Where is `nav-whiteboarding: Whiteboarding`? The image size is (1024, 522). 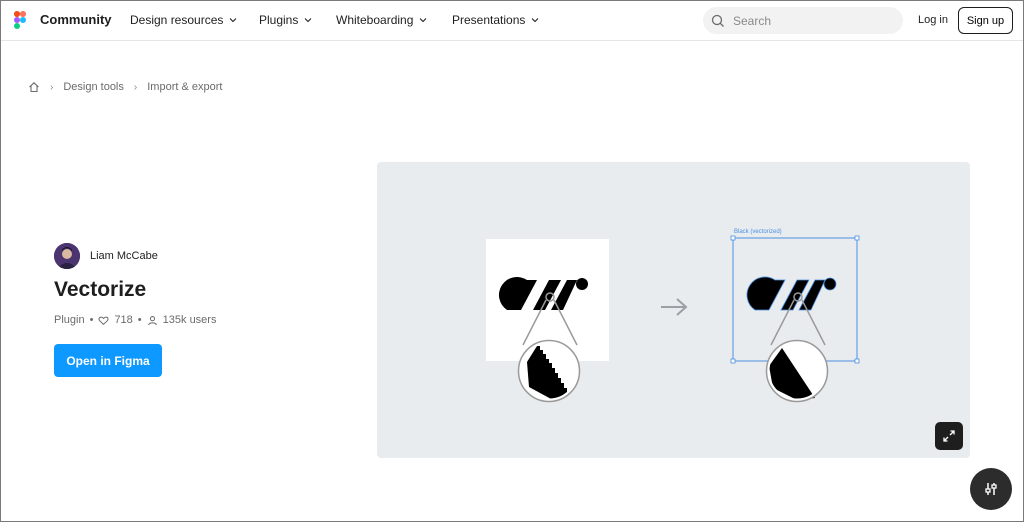
nav-whiteboarding: Whiteboarding is located at coordinates (381, 20).